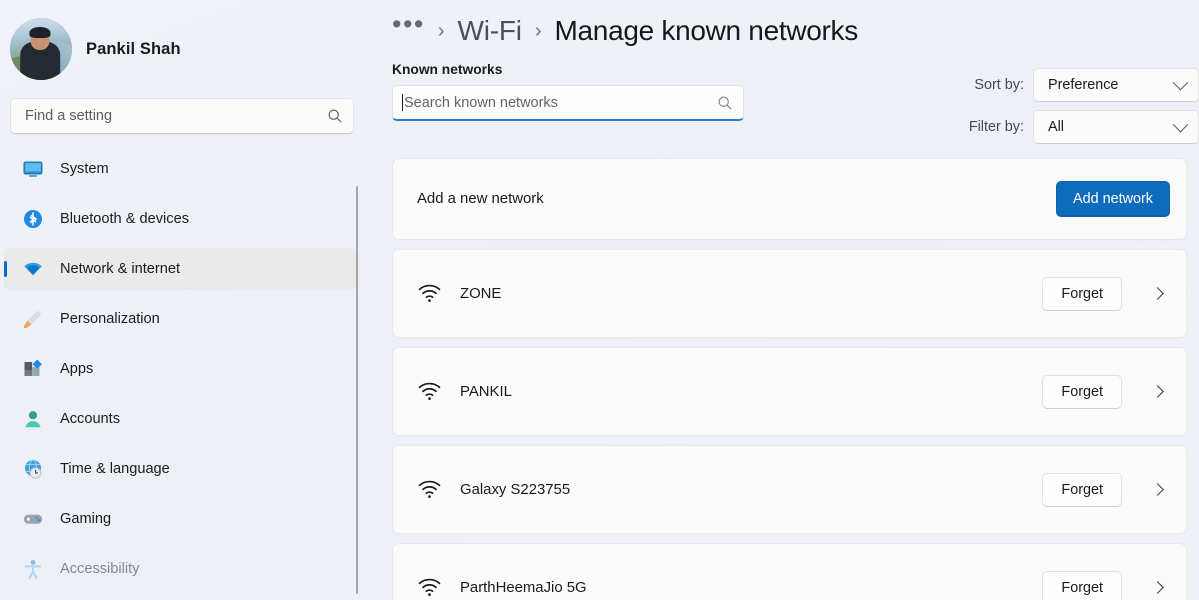 The height and width of the screenshot is (600, 1199). What do you see at coordinates (180, 369) in the screenshot?
I see `sidebar-item-apps: Apps` at bounding box center [180, 369].